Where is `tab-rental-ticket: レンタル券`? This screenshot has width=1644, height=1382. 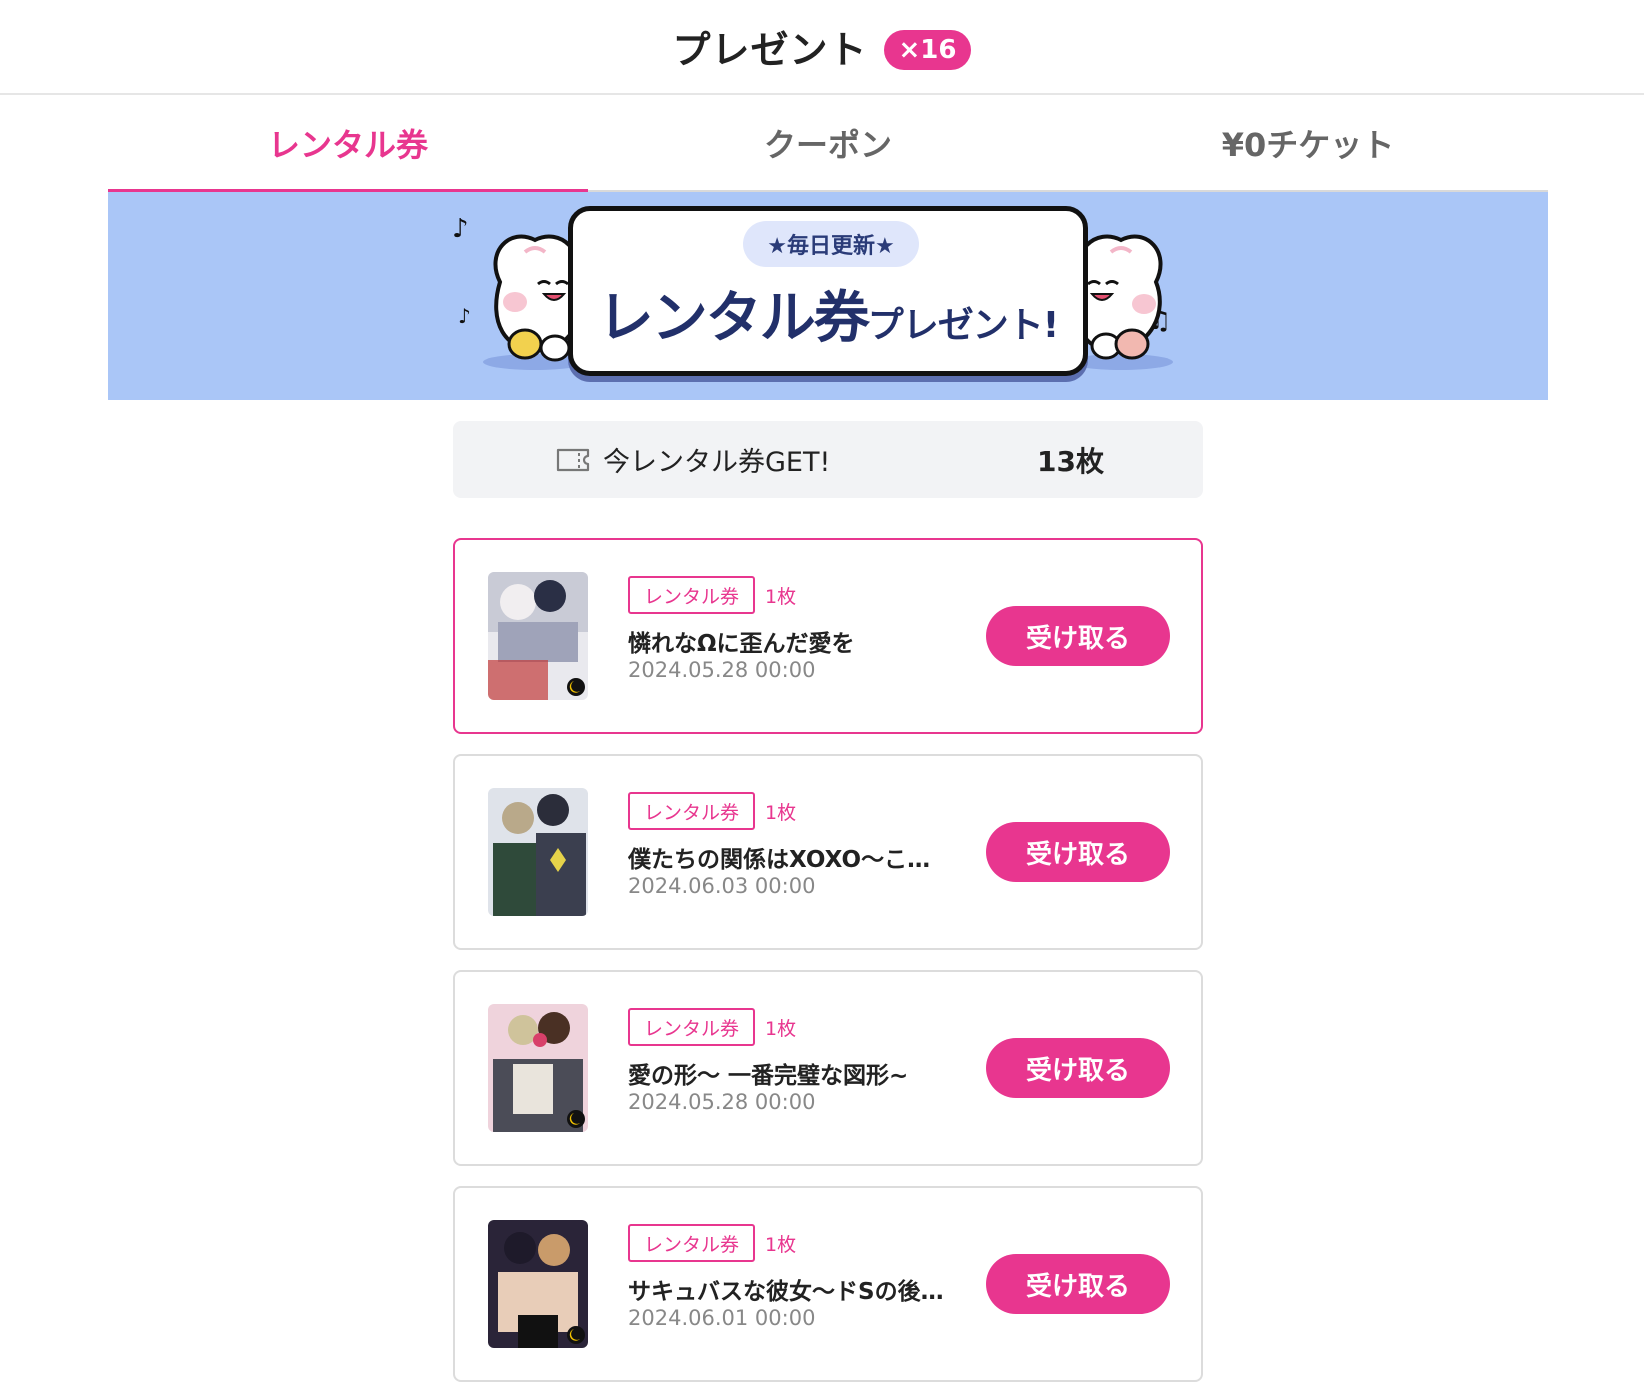
tab-rental-ticket: レンタル券 is located at coordinates (348, 143).